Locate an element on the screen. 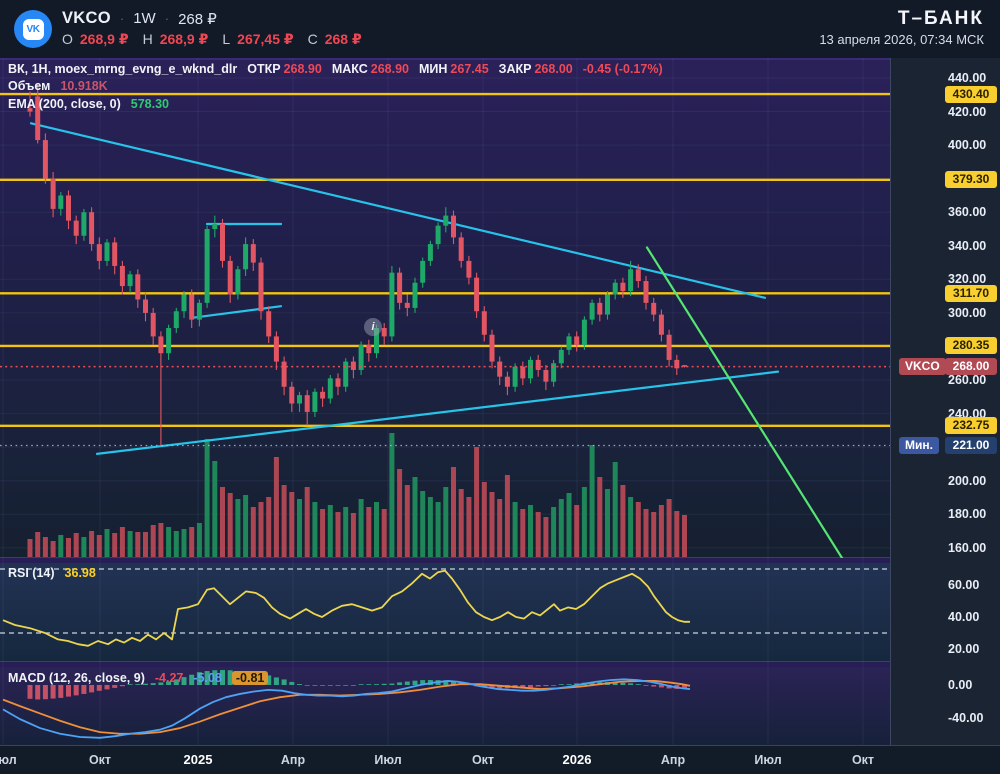 The height and width of the screenshot is (774, 1000). low-value: 267,45 ₽ is located at coordinates (265, 39).